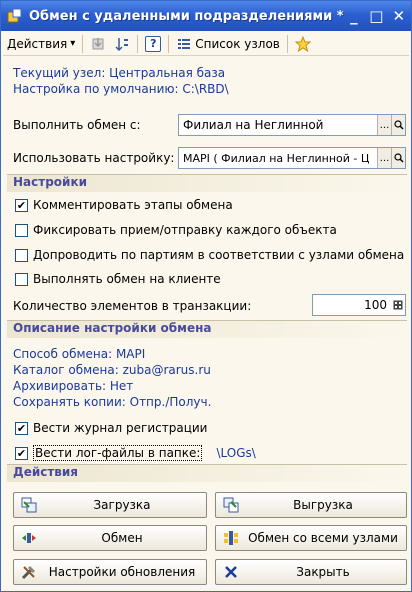 Image resolution: width=412 pixels, height=592 pixels. I want to click on exchange-all-button: Обмен со всеми узлами, so click(311, 538).